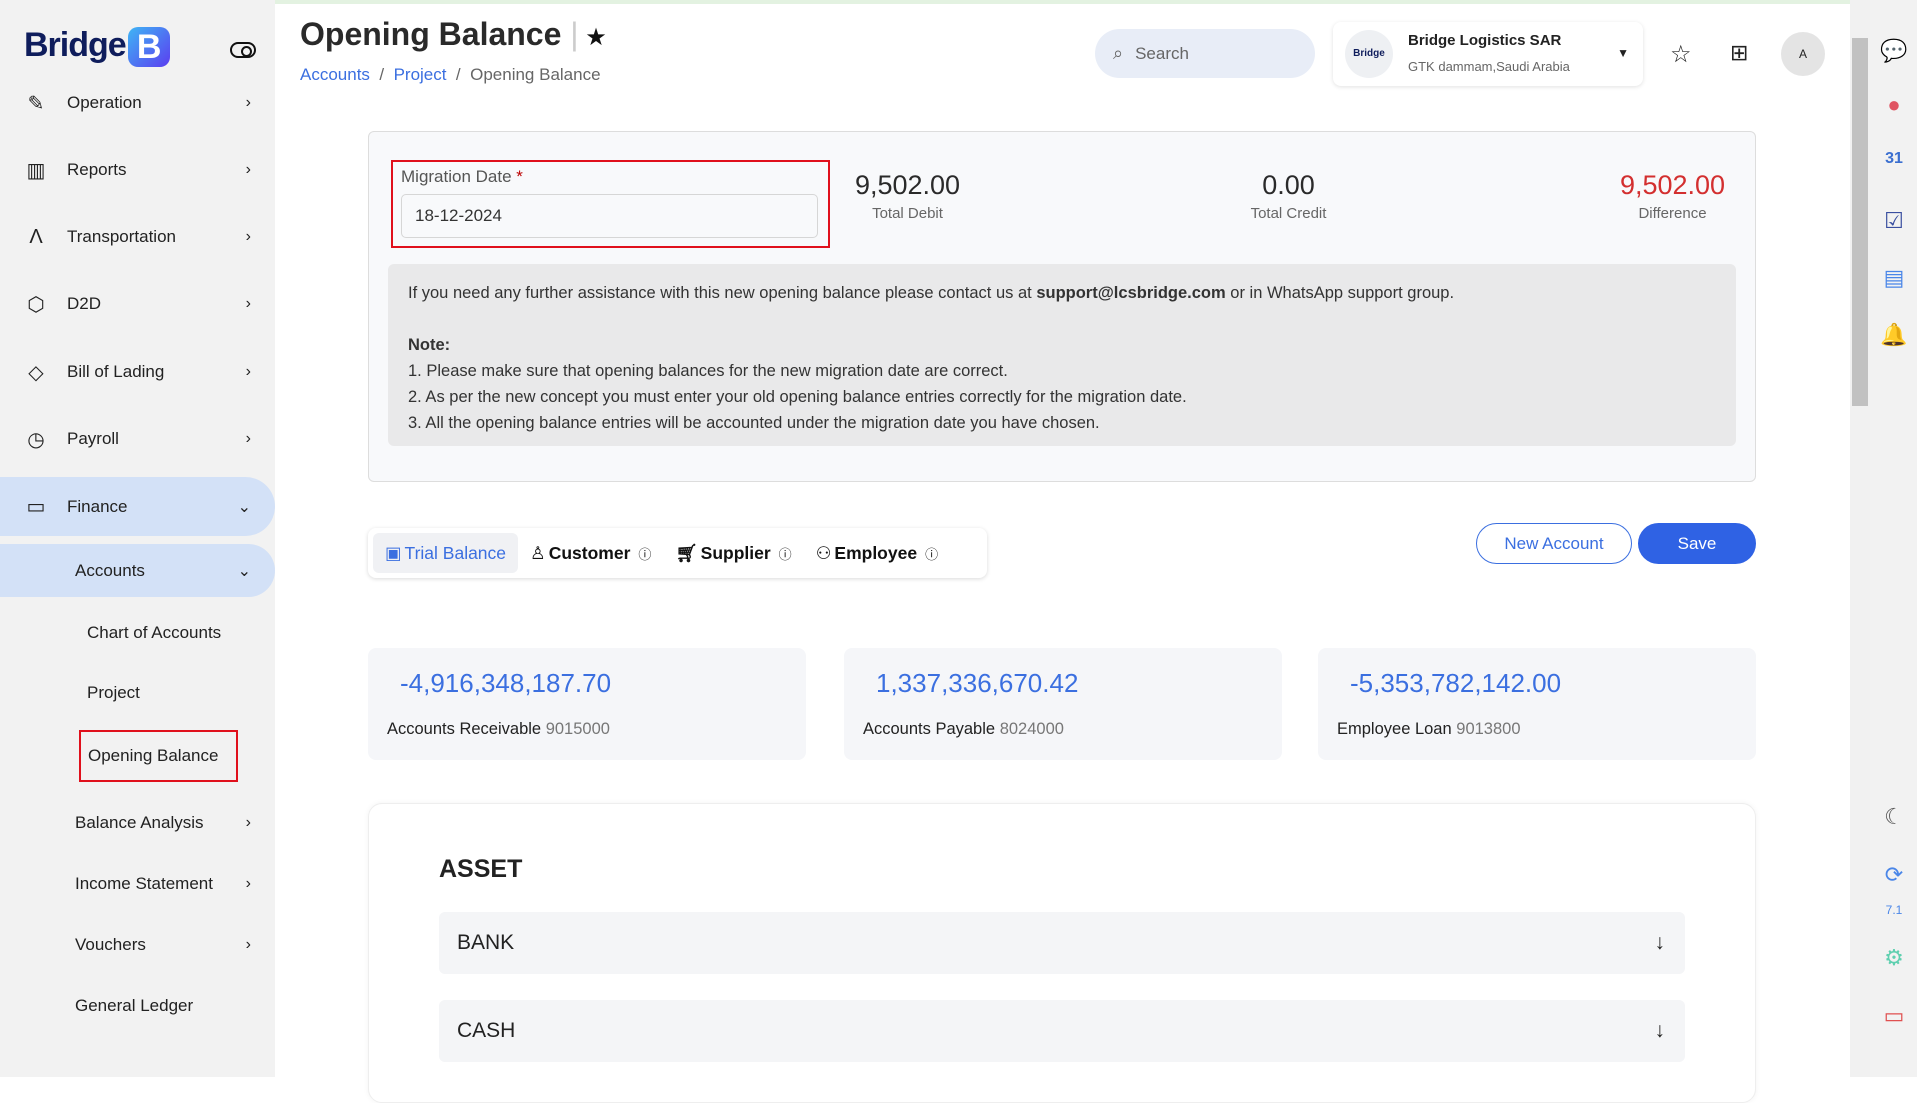 This screenshot has height=1103, width=1917. I want to click on card-employee-loan: -5,353,782,142.00 Employee Loan 9013800, so click(1537, 704).